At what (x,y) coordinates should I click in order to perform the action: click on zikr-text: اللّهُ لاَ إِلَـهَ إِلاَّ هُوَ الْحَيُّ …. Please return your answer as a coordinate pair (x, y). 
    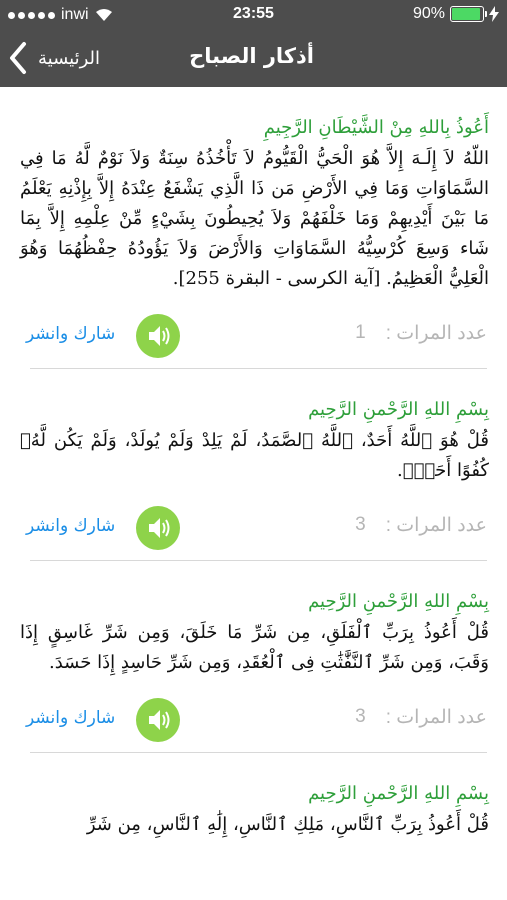
    Looking at the image, I should click on (254, 218).